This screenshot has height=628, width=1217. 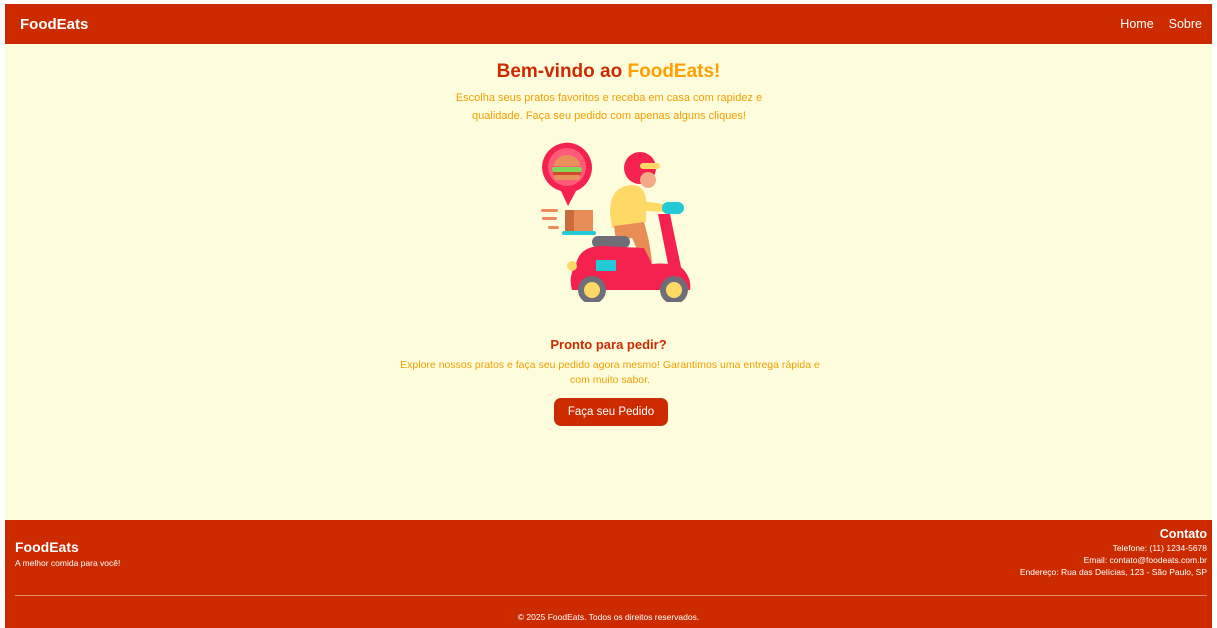 What do you see at coordinates (1183, 534) in the screenshot?
I see `contact-title: Contato` at bounding box center [1183, 534].